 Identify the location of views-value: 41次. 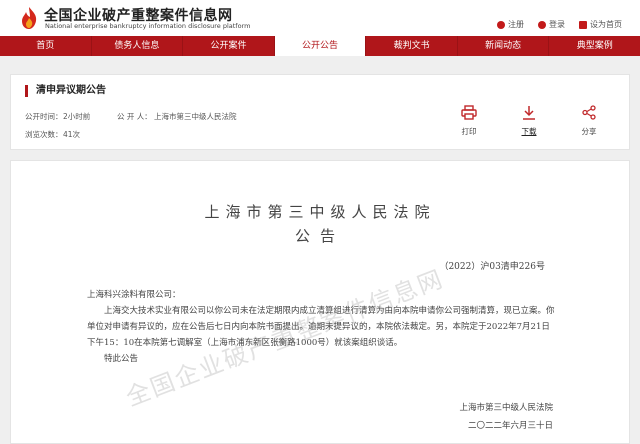
(72, 134).